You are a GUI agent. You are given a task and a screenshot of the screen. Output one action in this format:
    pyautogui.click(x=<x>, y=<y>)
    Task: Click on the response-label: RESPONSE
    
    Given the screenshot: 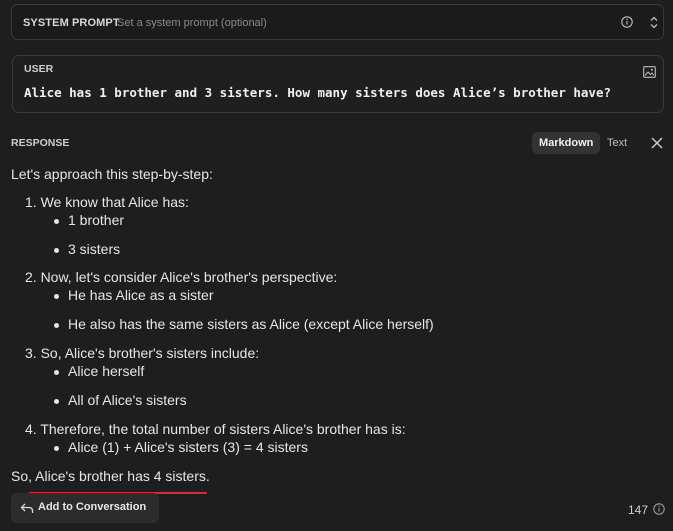 What is the action you would take?
    pyautogui.click(x=40, y=143)
    